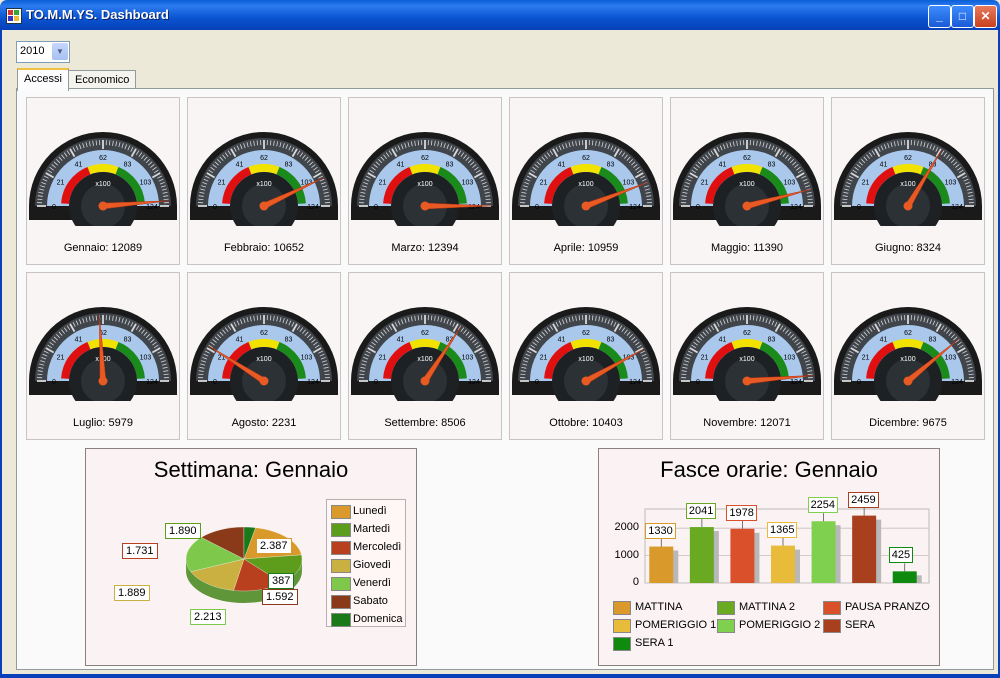  What do you see at coordinates (132, 593) in the screenshot?
I see `pie-data-label: 1.889` at bounding box center [132, 593].